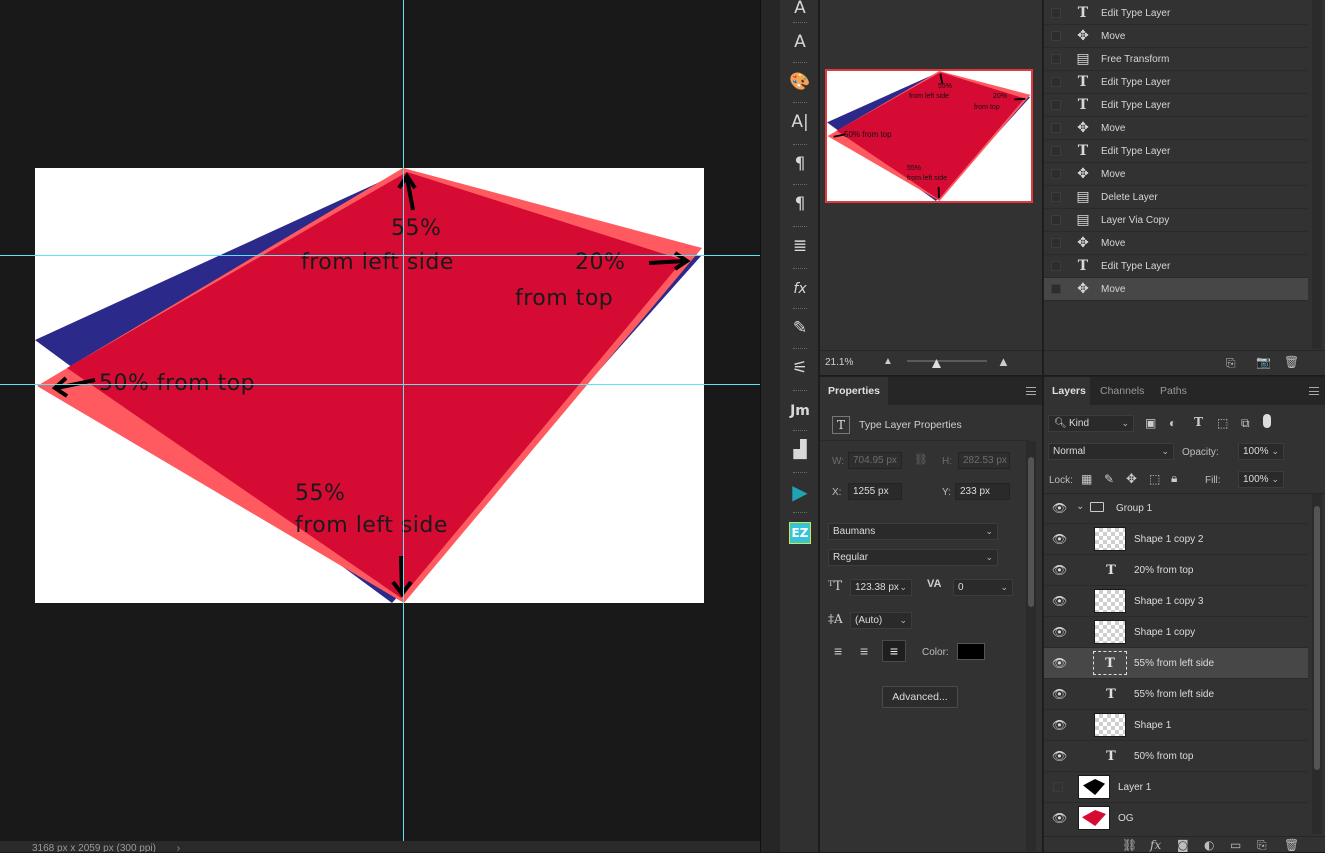 This screenshot has height=853, width=1325. I want to click on type-mask-icon: A, so click(800, 42).